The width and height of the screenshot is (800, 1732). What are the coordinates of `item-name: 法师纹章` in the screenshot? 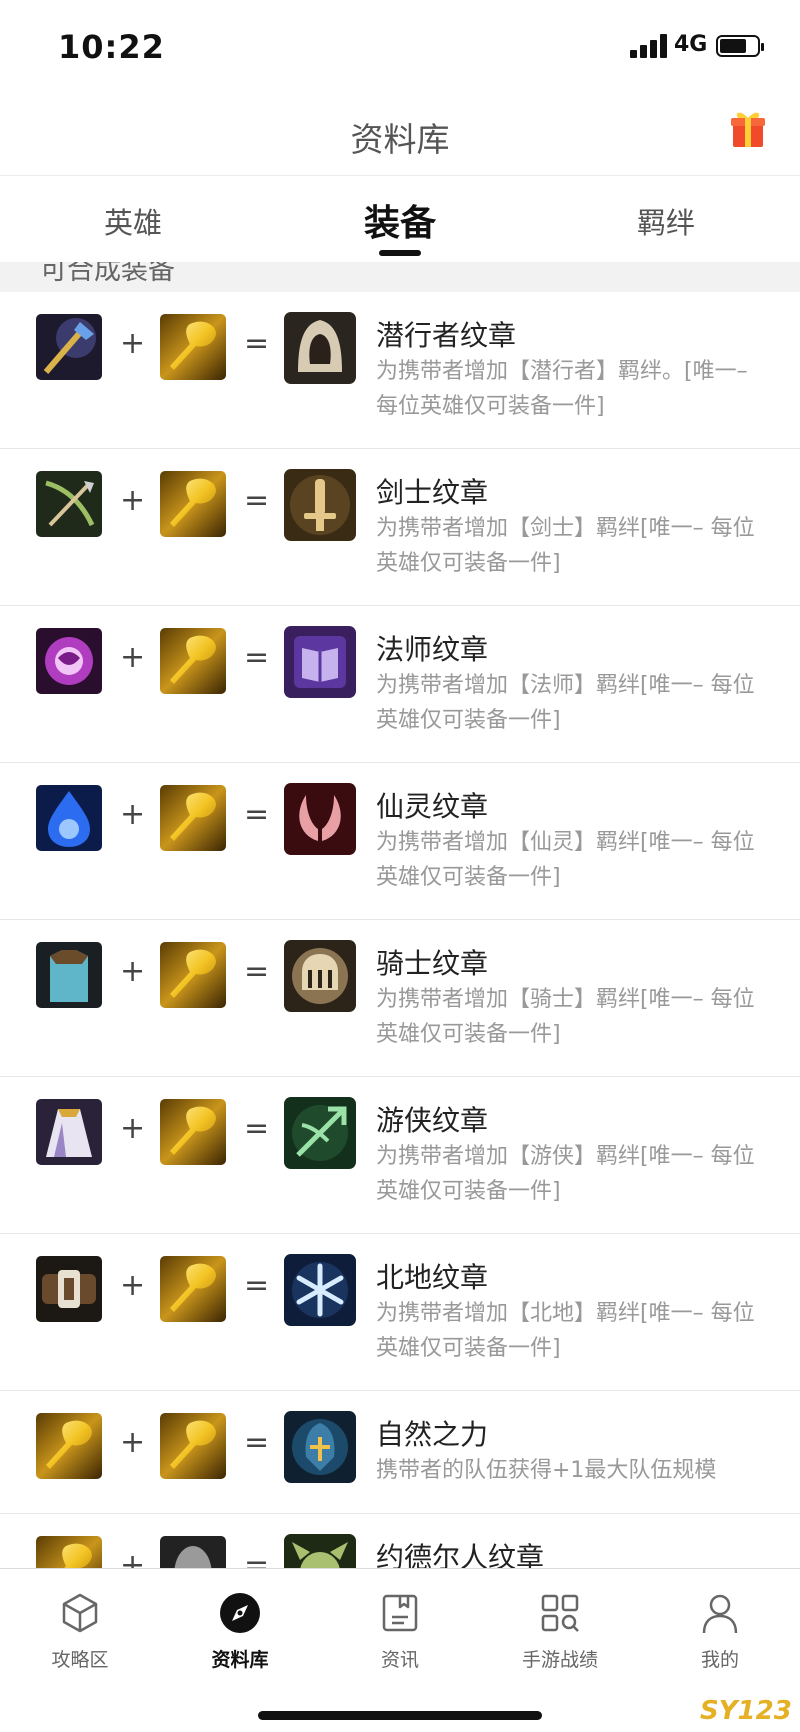 It's located at (432, 649).